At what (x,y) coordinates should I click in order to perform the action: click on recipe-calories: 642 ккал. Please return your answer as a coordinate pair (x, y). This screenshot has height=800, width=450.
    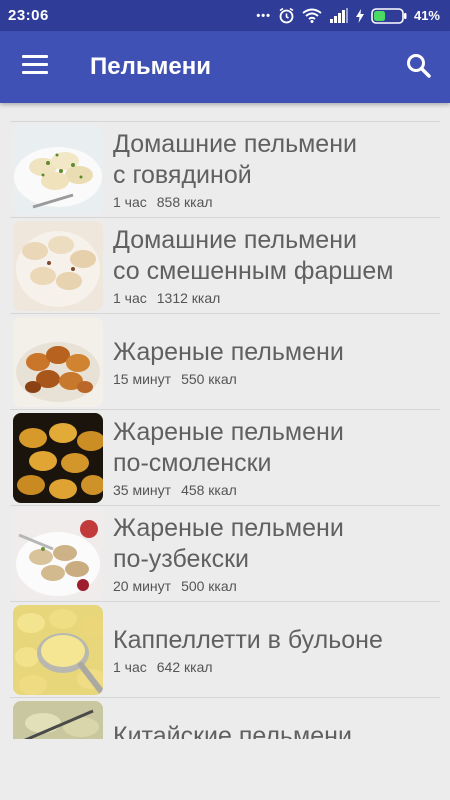
    Looking at the image, I should click on (184, 666).